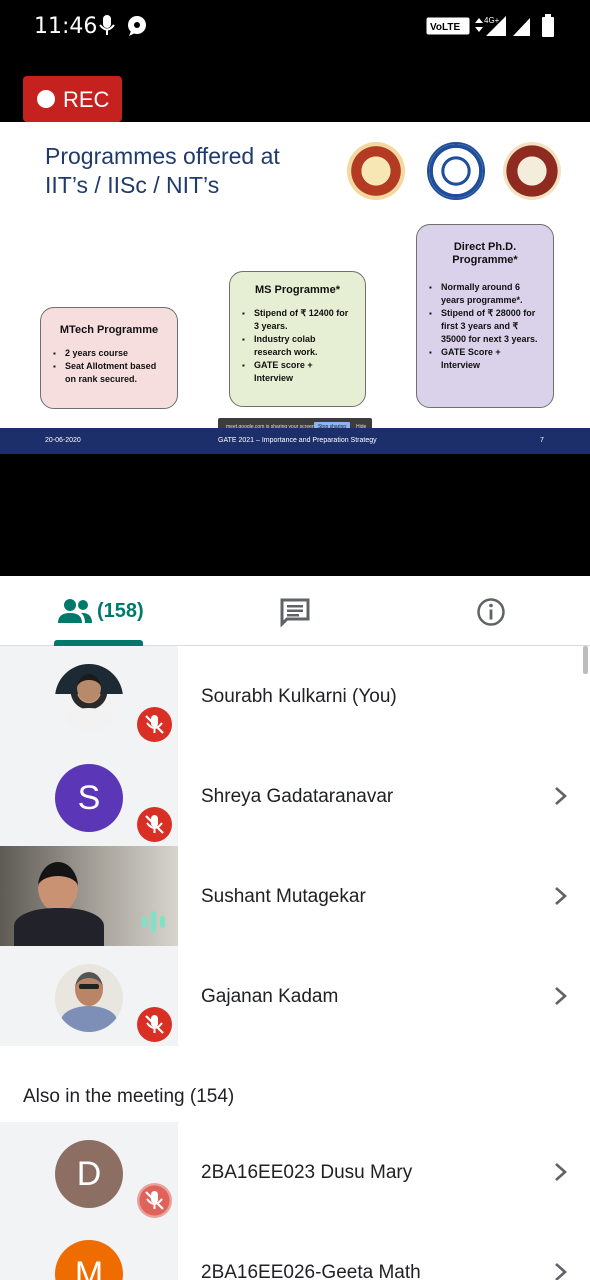 Image resolution: width=590 pixels, height=1280 pixels. What do you see at coordinates (479, 27) in the screenshot?
I see `data-arrows-icon` at bounding box center [479, 27].